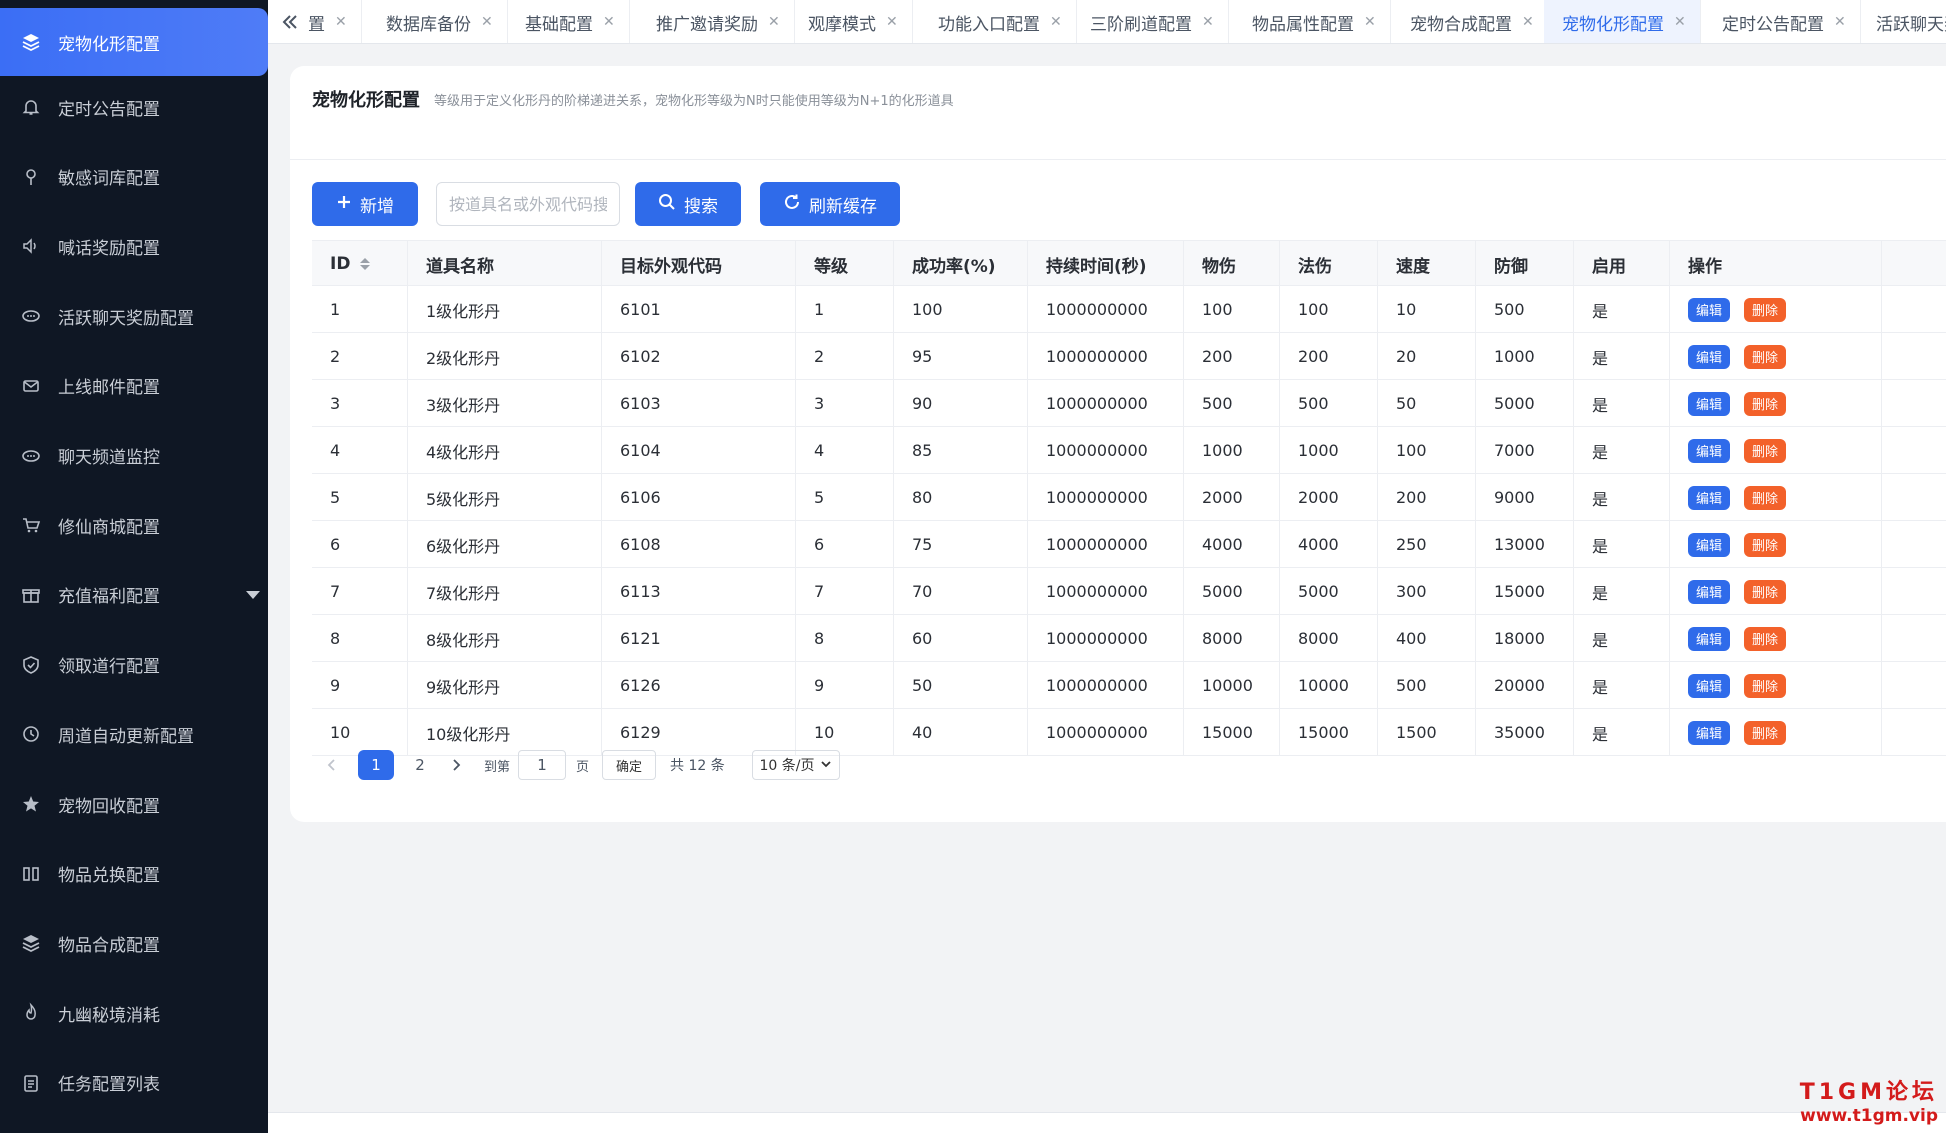 The width and height of the screenshot is (1946, 1133). Describe the element at coordinates (1312, 21) in the screenshot. I see `tab-7: 物品属性配置 ✕` at that location.